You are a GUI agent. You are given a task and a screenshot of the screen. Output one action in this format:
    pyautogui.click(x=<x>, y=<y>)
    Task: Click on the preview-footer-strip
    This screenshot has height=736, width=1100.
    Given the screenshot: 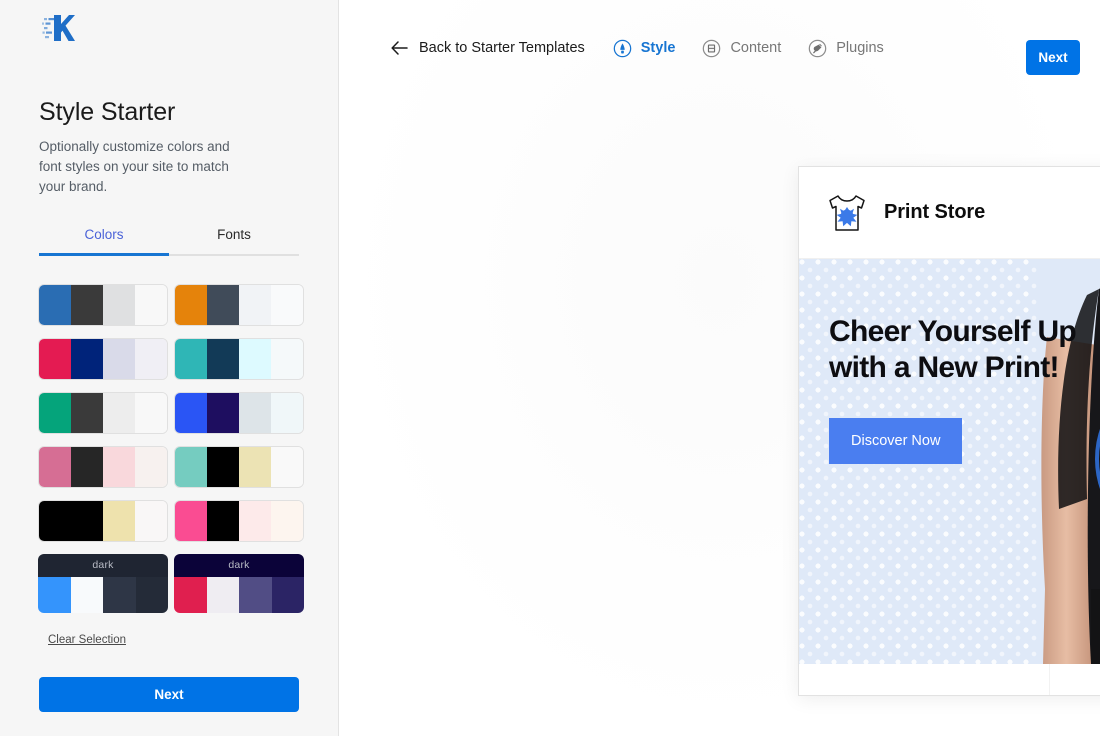 What is the action you would take?
    pyautogui.click(x=949, y=679)
    